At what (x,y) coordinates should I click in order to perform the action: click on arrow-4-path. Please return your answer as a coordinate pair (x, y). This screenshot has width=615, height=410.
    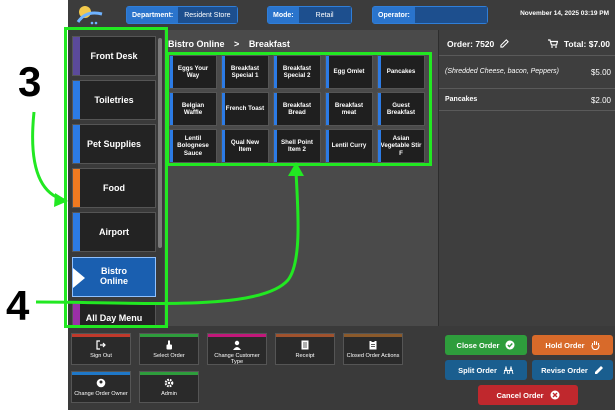
    Looking at the image, I should click on (167, 238).